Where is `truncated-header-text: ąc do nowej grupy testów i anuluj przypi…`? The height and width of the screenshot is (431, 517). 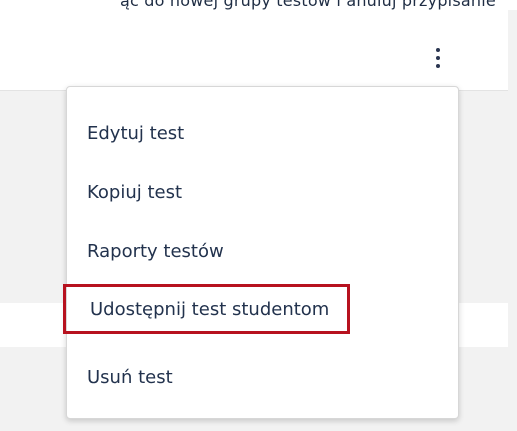 truncated-header-text: ąc do nowej grupy testów i anuluj przypi… is located at coordinates (308, 5).